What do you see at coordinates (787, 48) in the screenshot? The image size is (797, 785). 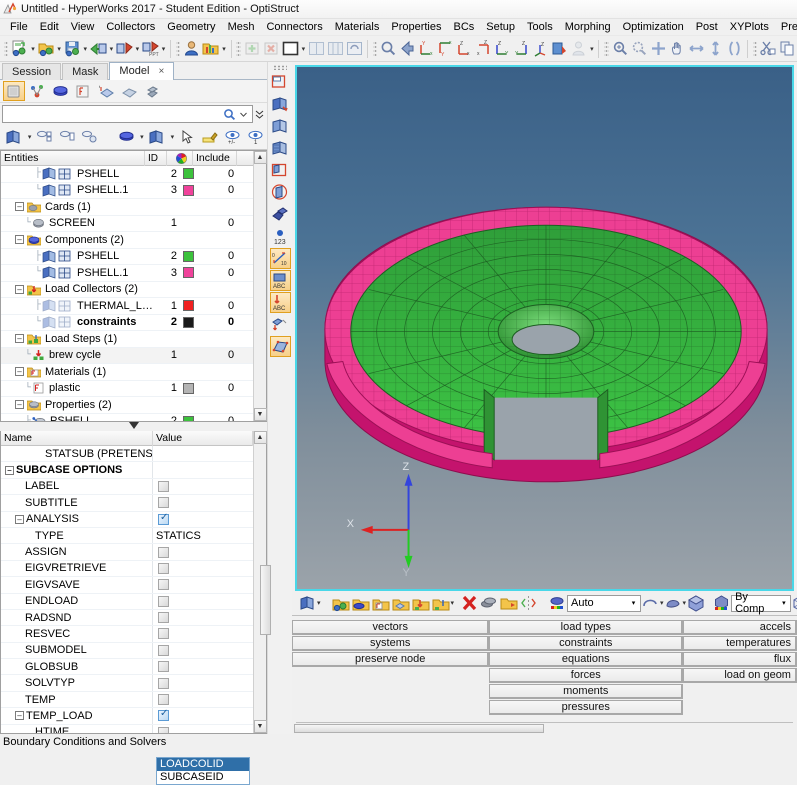 I see `copy-icon` at bounding box center [787, 48].